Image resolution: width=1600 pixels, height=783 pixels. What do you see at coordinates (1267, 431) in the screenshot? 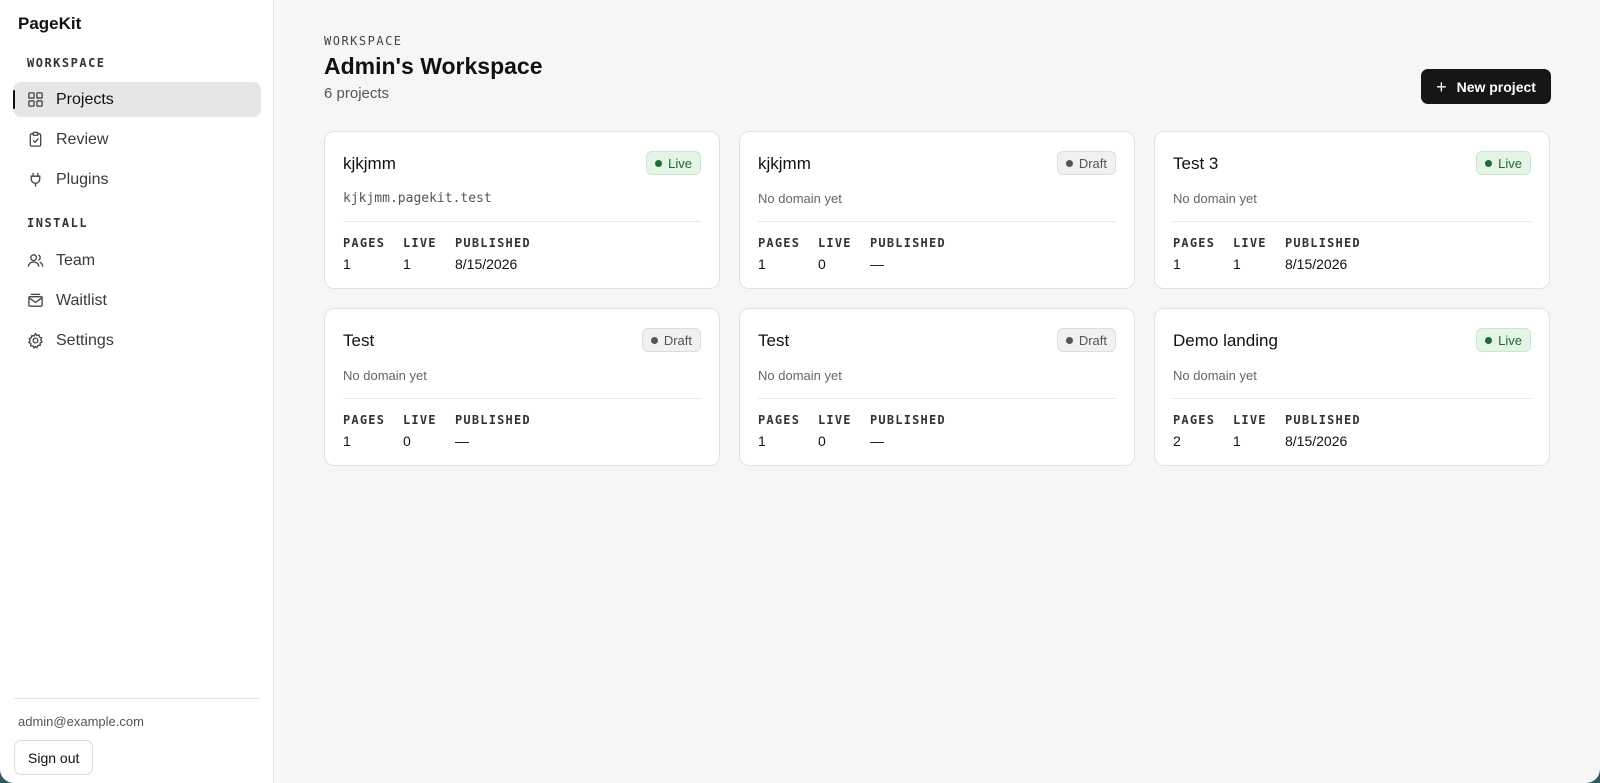
I see `project-stats: PAGES 2 LIVE 1 PUBLISHED 8/15/2026` at bounding box center [1267, 431].